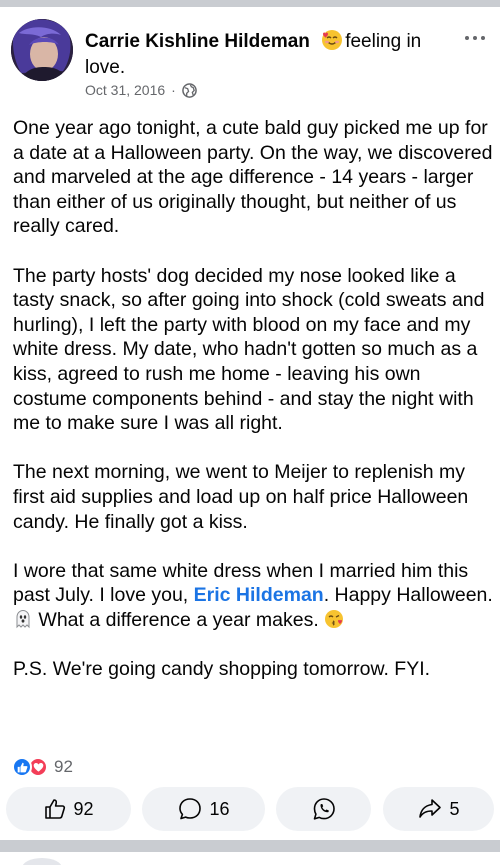 The image size is (500, 865). Describe the element at coordinates (259, 595) in the screenshot. I see `mention-link: Eric Hildeman` at that location.